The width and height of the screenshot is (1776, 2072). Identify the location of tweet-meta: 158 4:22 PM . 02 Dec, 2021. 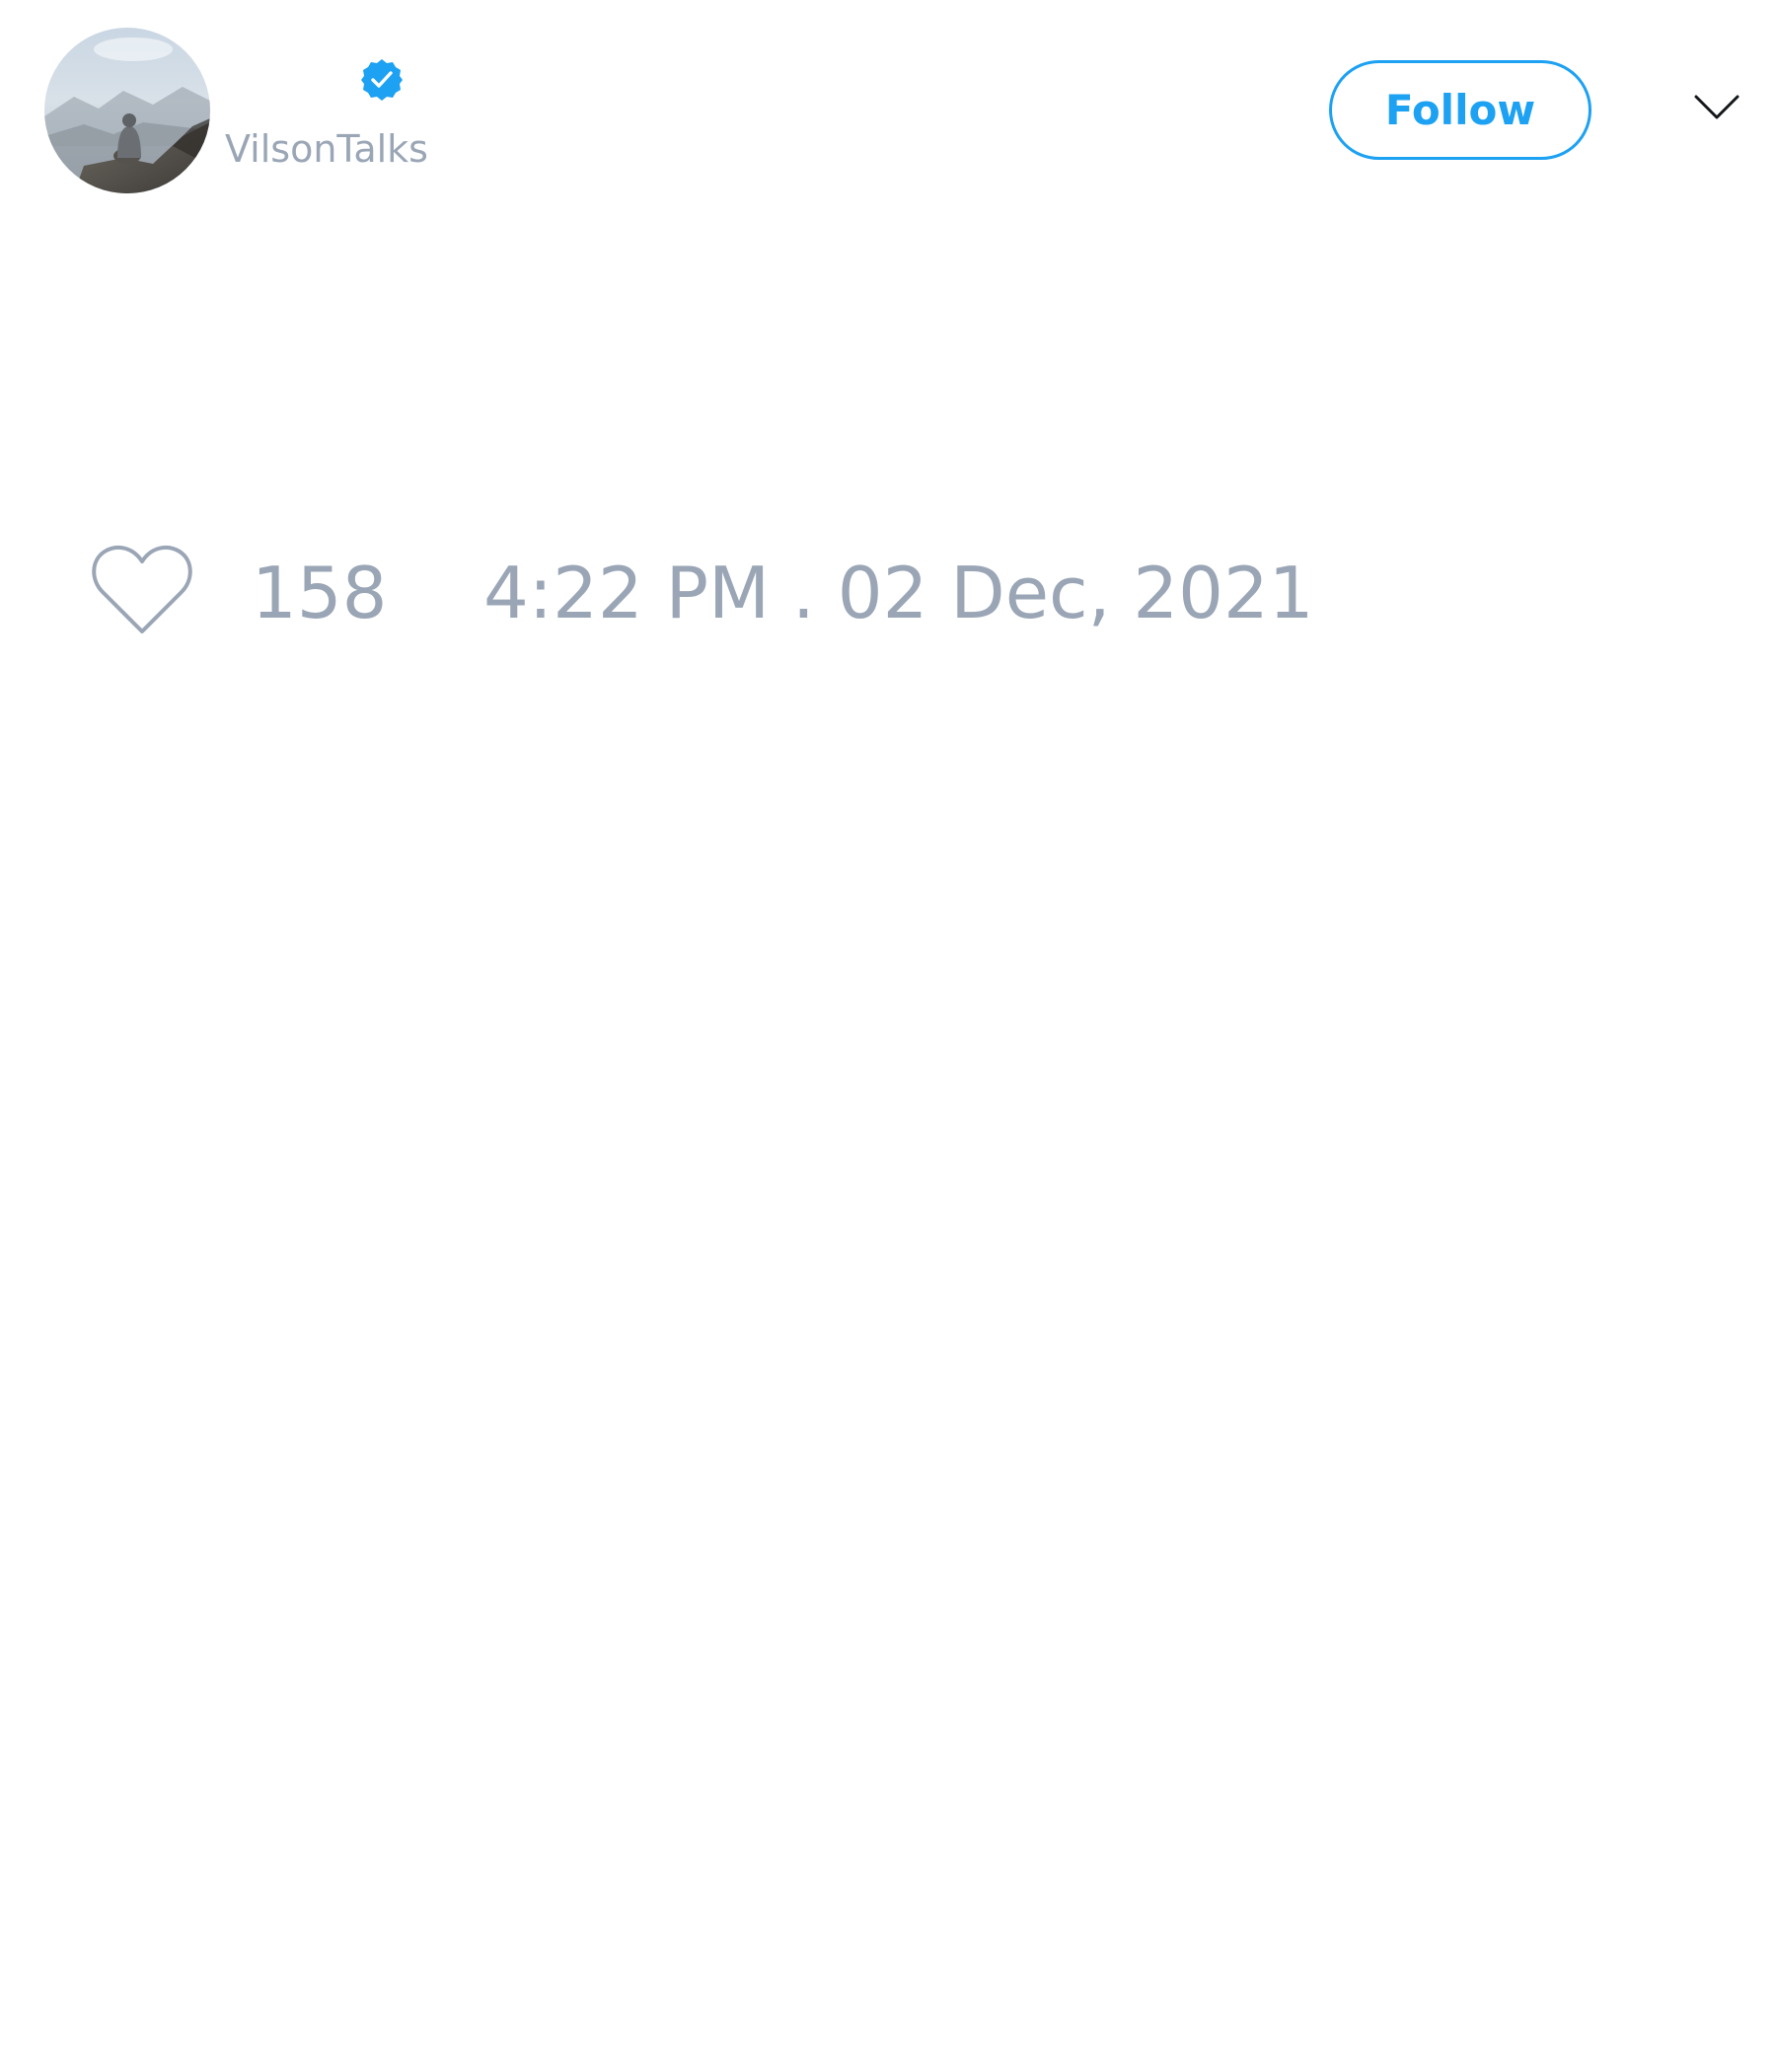
(888, 592).